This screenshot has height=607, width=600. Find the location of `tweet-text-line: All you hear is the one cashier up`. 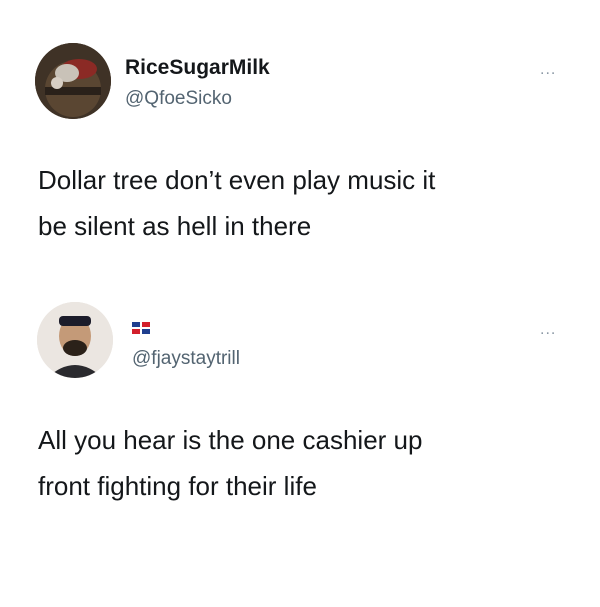

tweet-text-line: All you hear is the one cashier up is located at coordinates (230, 440).